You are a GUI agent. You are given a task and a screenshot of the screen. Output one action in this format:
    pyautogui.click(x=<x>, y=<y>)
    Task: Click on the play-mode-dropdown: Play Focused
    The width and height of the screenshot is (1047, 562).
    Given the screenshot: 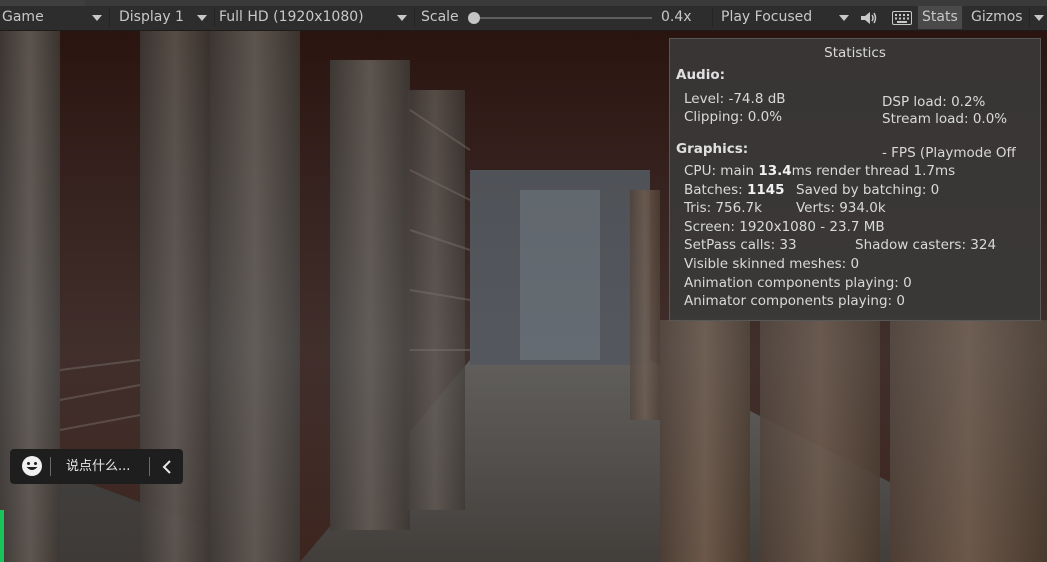 What is the action you would take?
    pyautogui.click(x=786, y=17)
    